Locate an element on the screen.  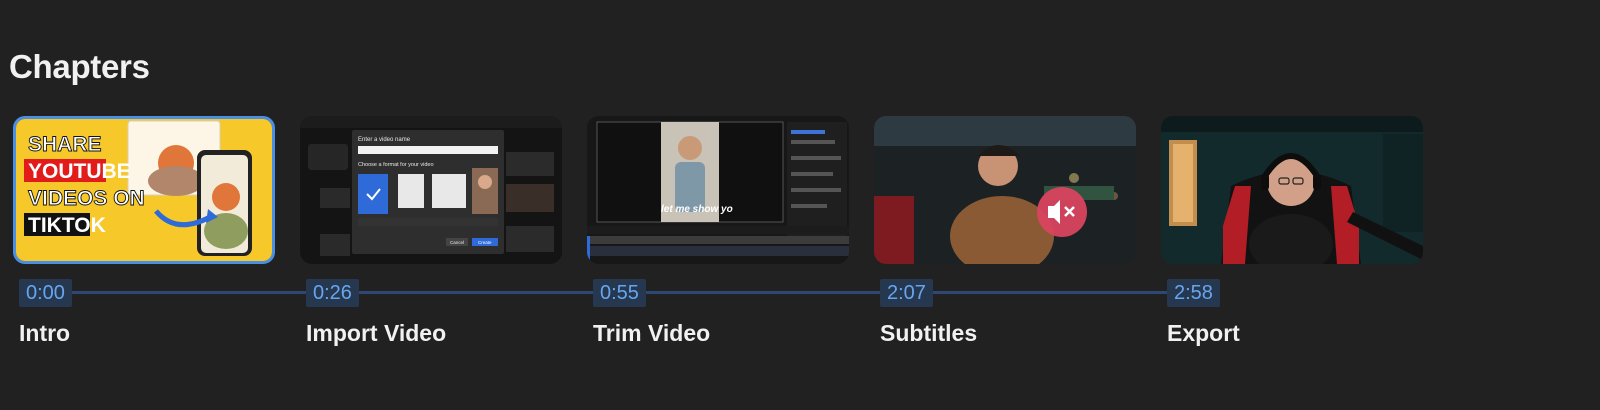
chapter-timestamp: 0:26 is located at coordinates (332, 293).